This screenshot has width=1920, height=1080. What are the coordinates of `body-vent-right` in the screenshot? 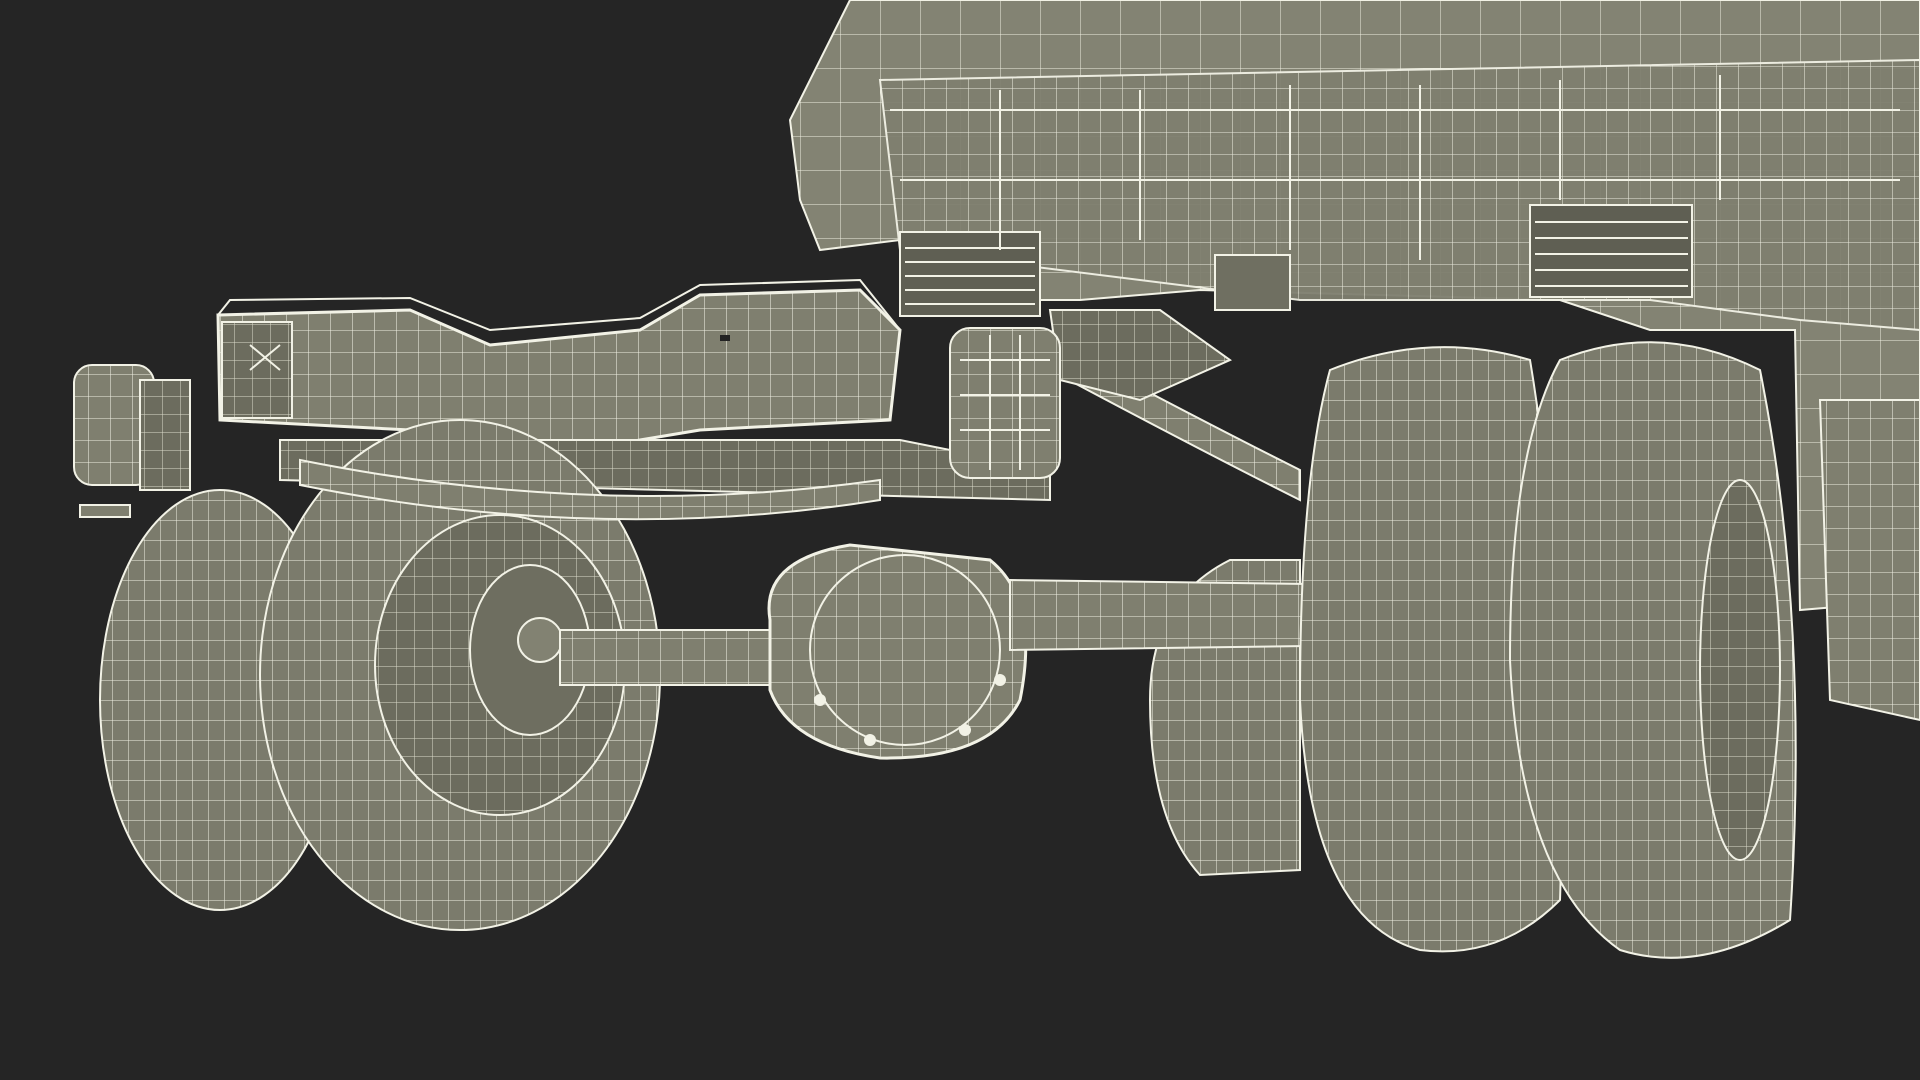 It's located at (1611, 251).